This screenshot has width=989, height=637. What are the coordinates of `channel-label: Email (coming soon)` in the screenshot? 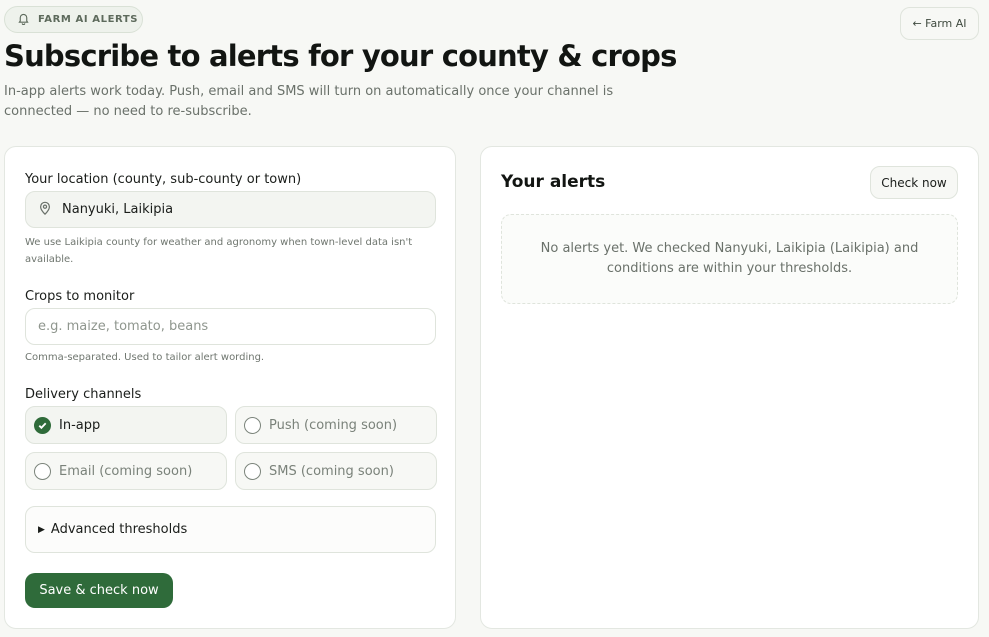 It's located at (126, 471).